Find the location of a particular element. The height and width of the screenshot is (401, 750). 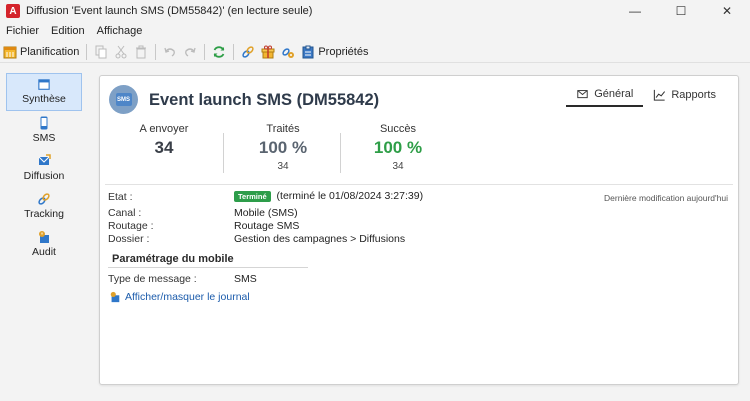

nav-label: Audit is located at coordinates (44, 252).